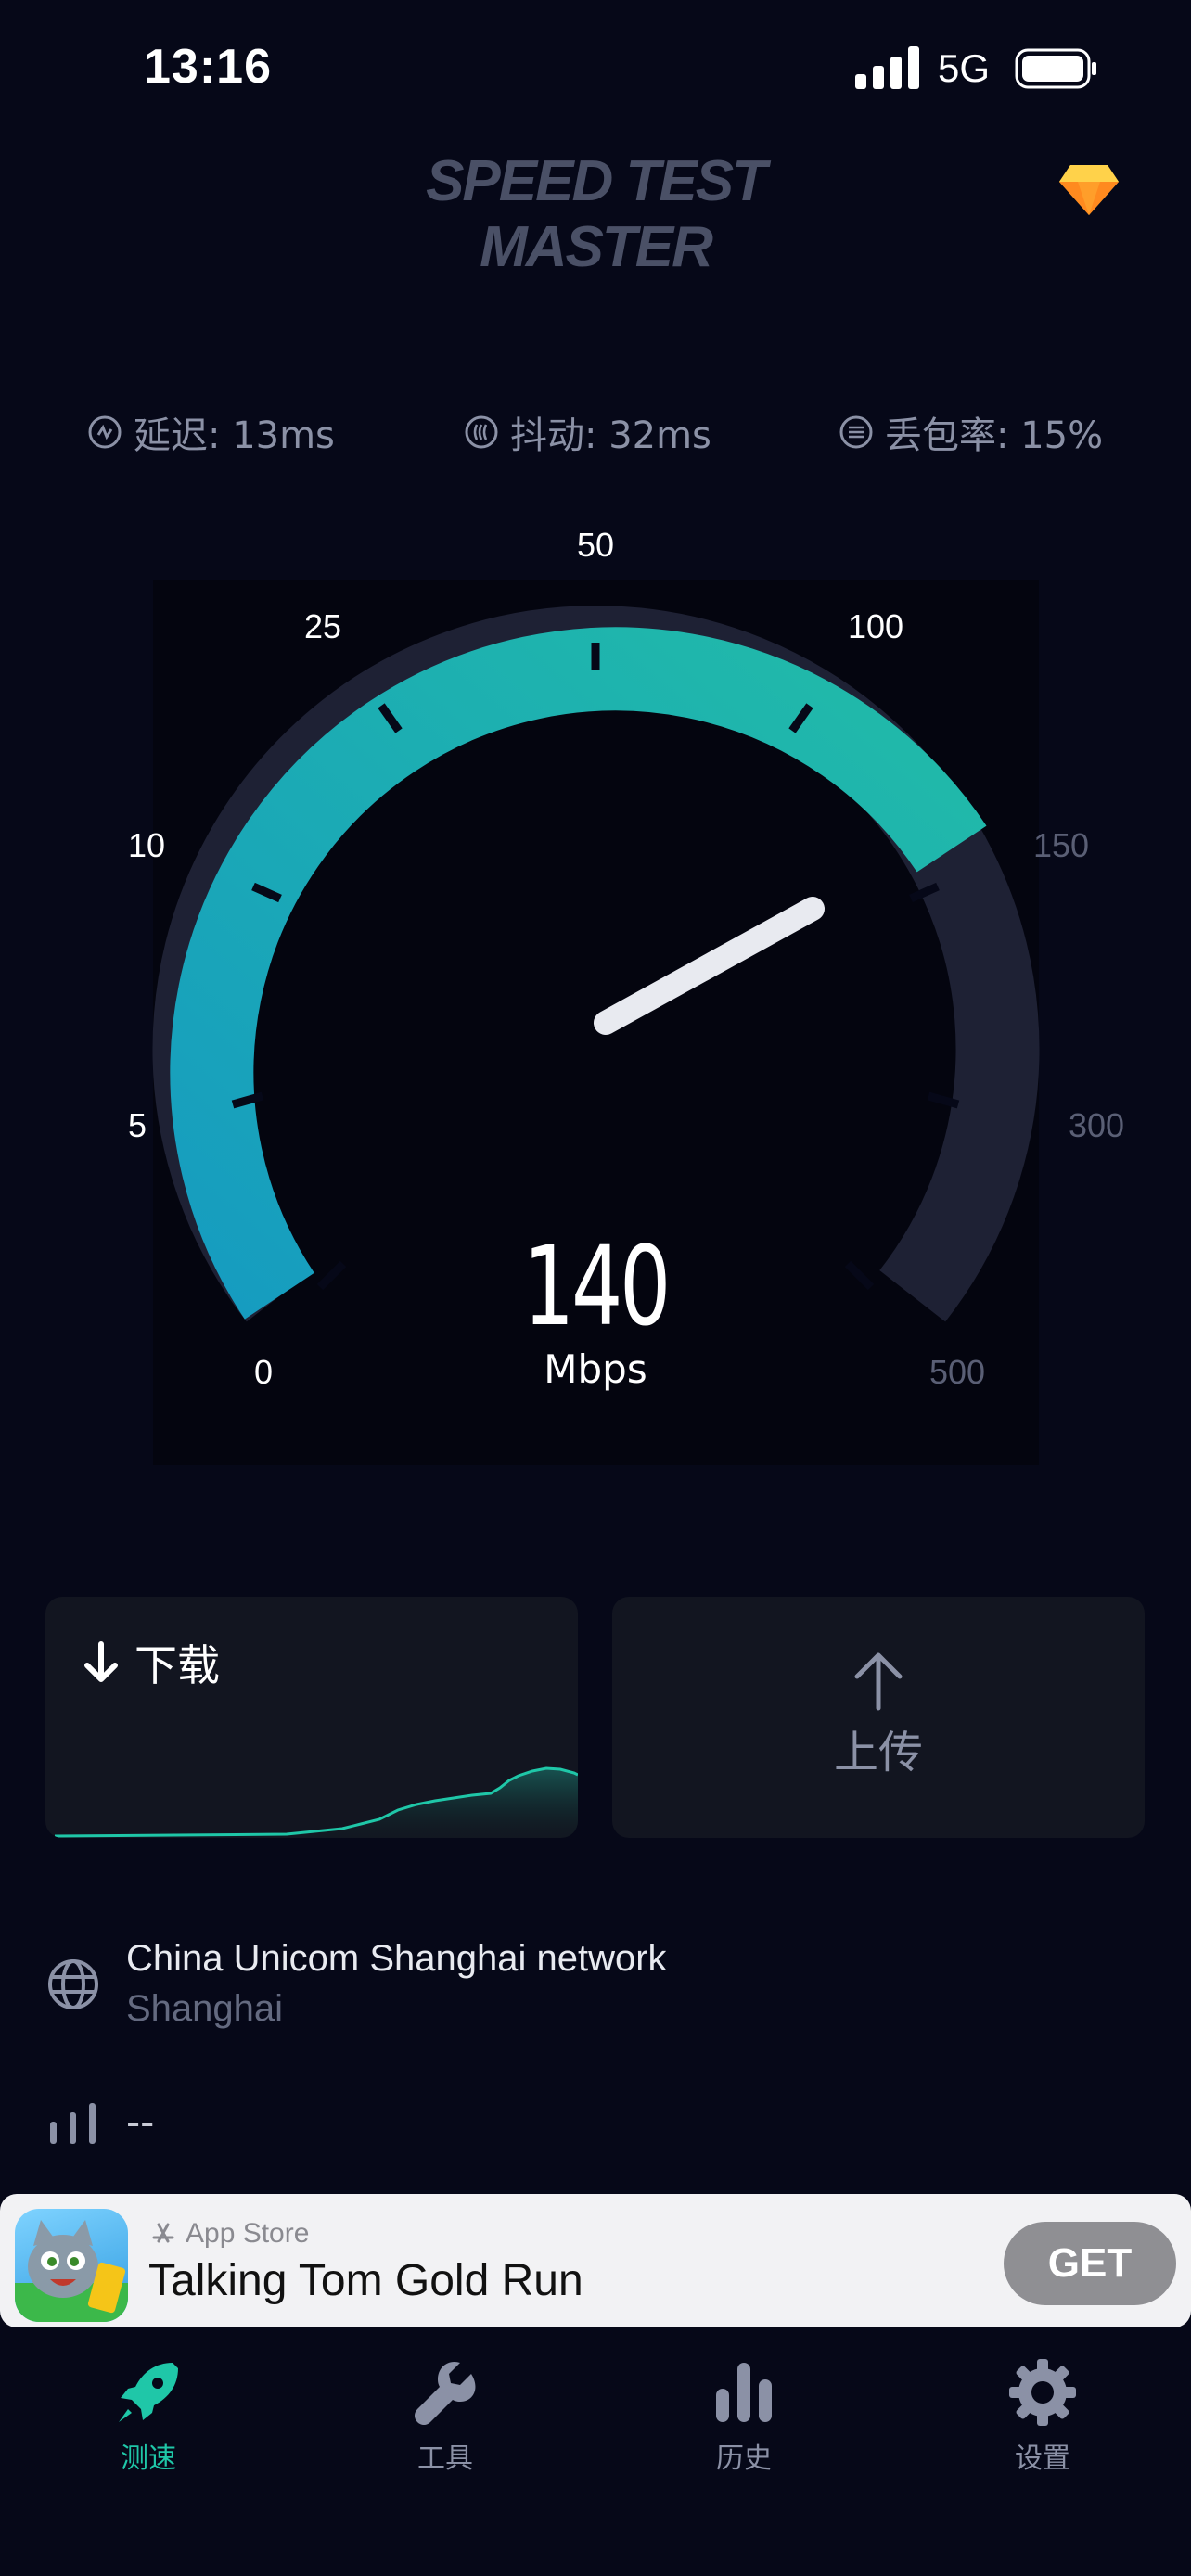 This screenshot has height=2576, width=1191. I want to click on tab-history-label: 历史, so click(744, 2459).